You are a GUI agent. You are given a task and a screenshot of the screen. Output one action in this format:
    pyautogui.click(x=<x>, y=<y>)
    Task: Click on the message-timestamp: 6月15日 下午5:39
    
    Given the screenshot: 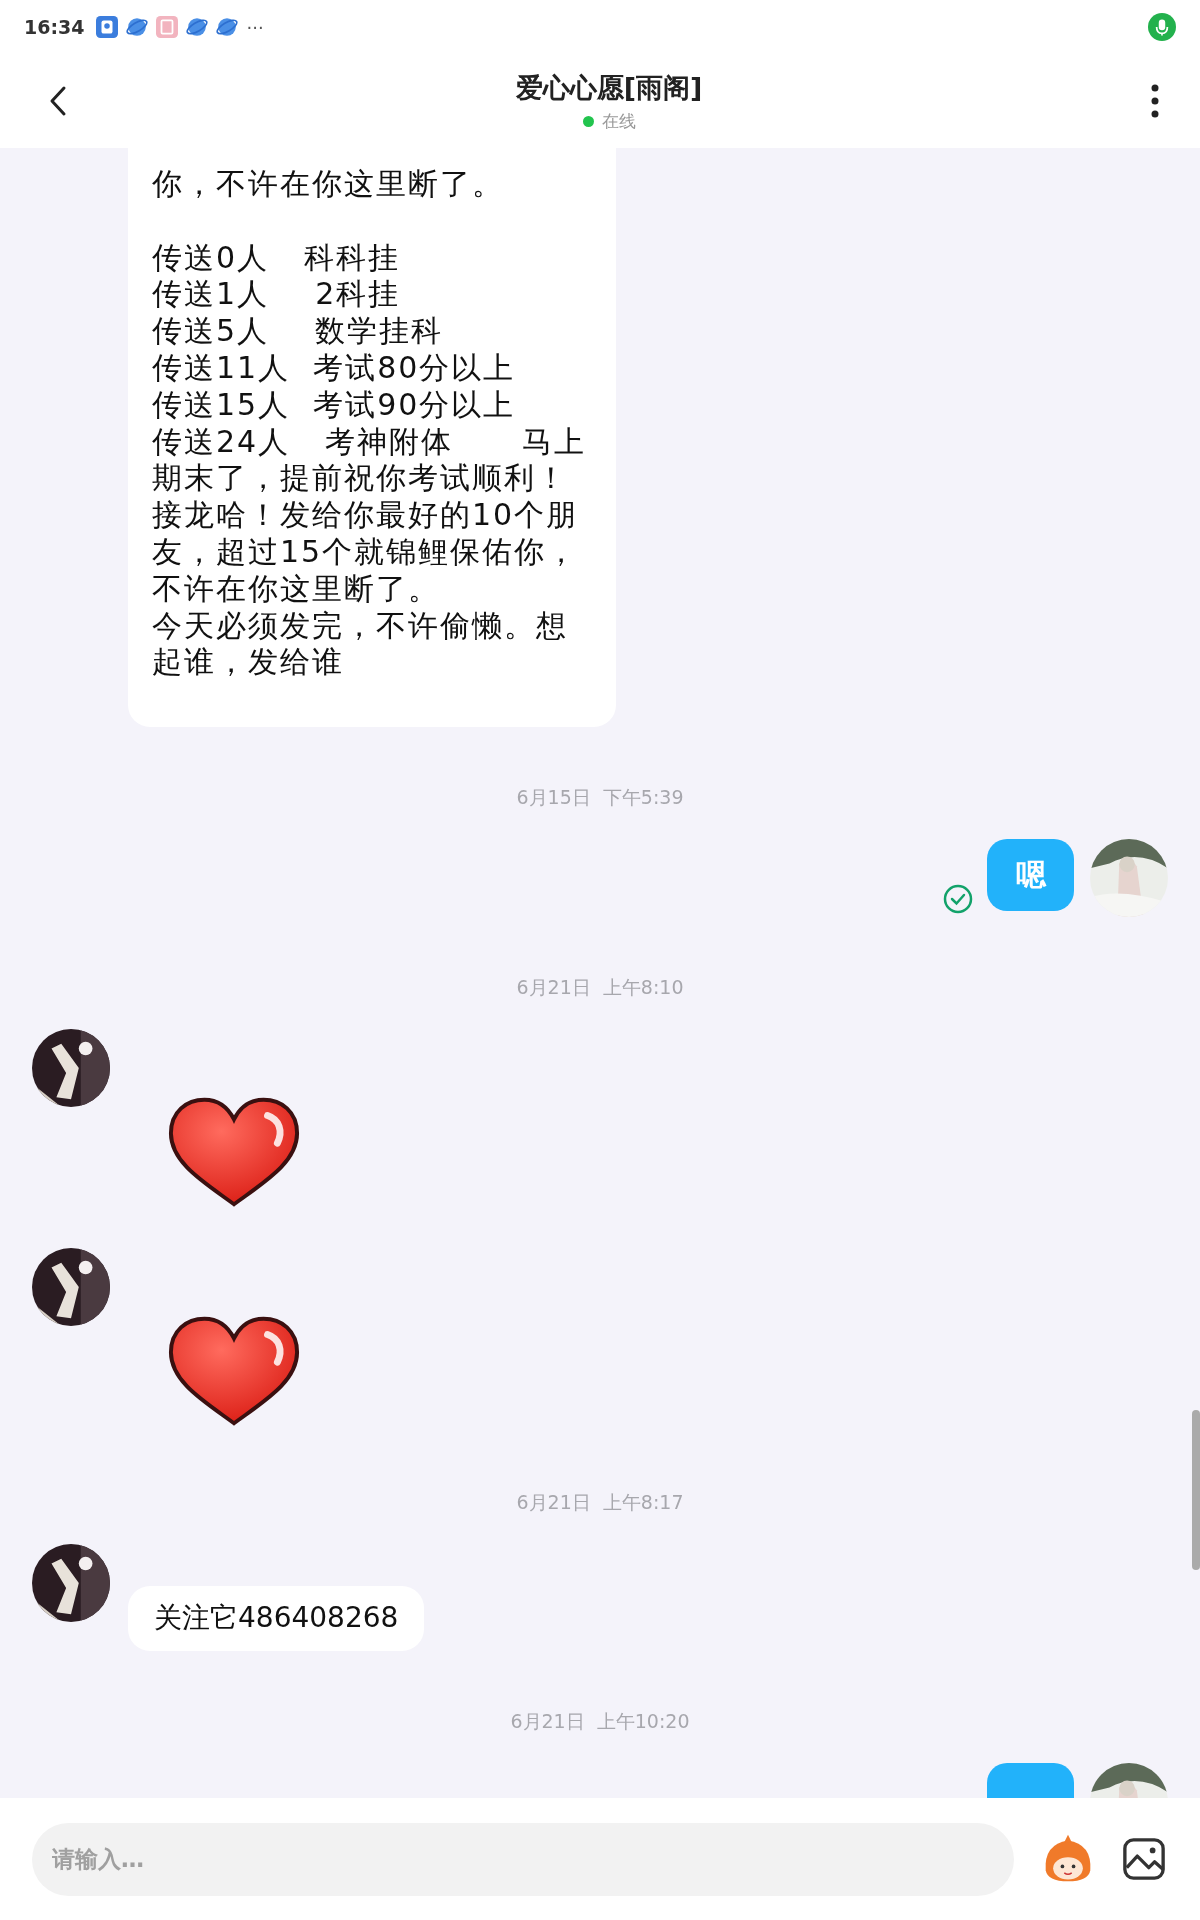 What is the action you would take?
    pyautogui.click(x=600, y=797)
    